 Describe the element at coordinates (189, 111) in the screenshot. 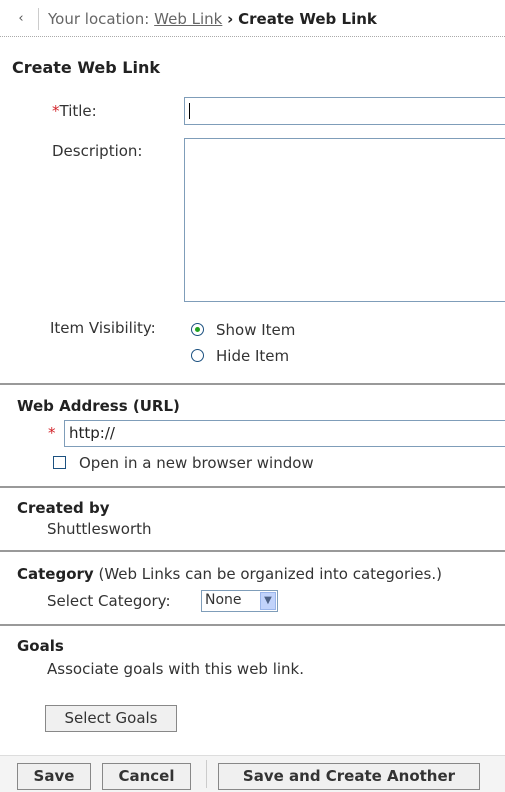

I see `text-cursor` at that location.